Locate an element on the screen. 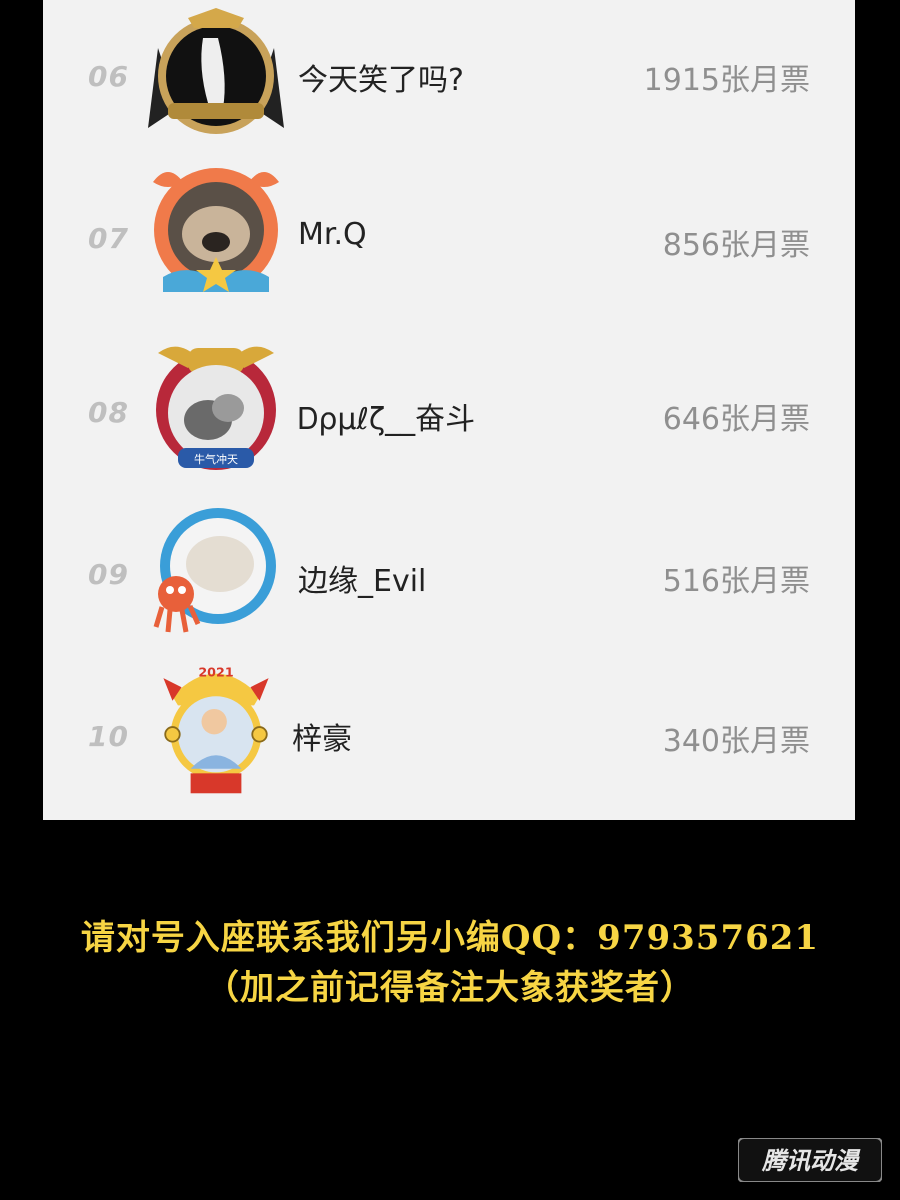  leaderboard-row: 09 边缘_Evil 516张月票 is located at coordinates (449, 575).